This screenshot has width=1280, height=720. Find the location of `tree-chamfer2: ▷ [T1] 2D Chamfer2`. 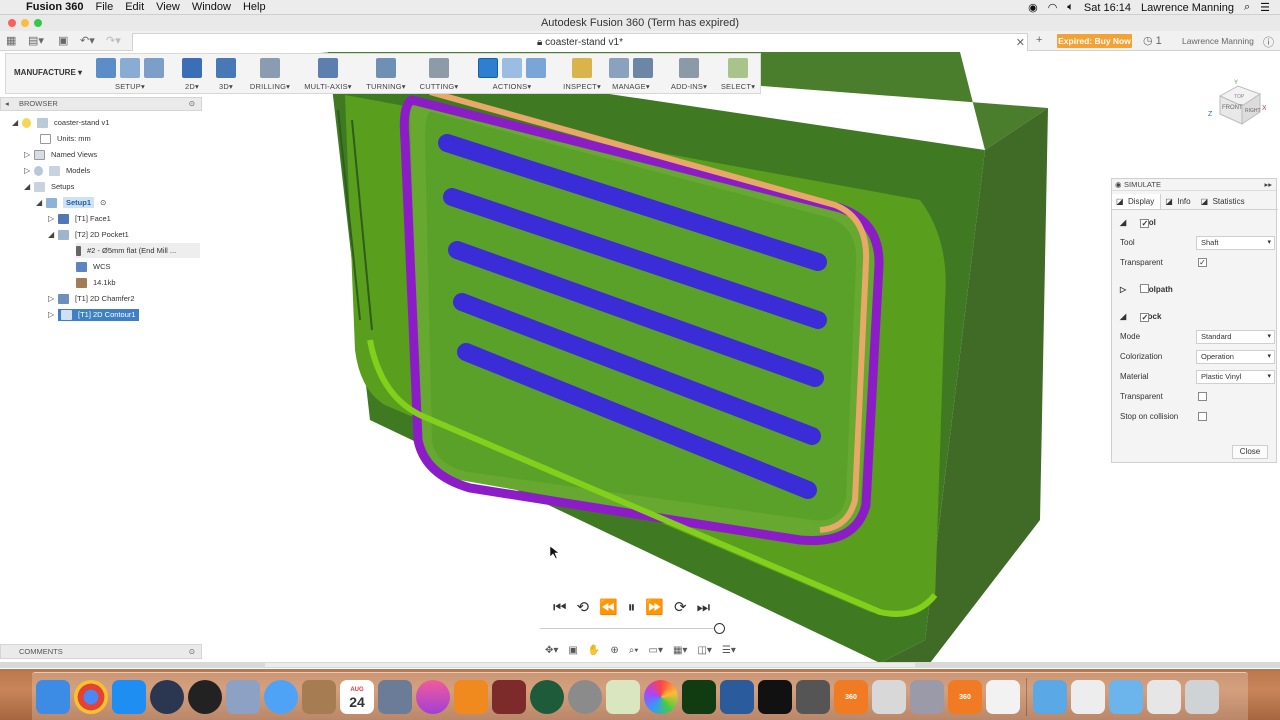

tree-chamfer2: ▷ [T1] 2D Chamfer2 is located at coordinates (91, 298).